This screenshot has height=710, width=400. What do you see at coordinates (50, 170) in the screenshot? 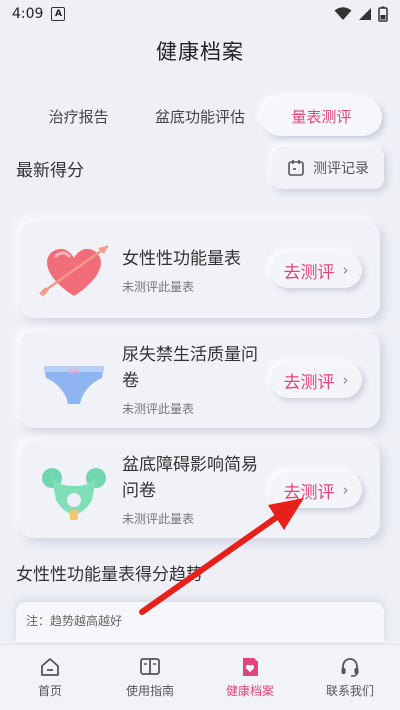
I see `latest-score-label: 最新得分` at bounding box center [50, 170].